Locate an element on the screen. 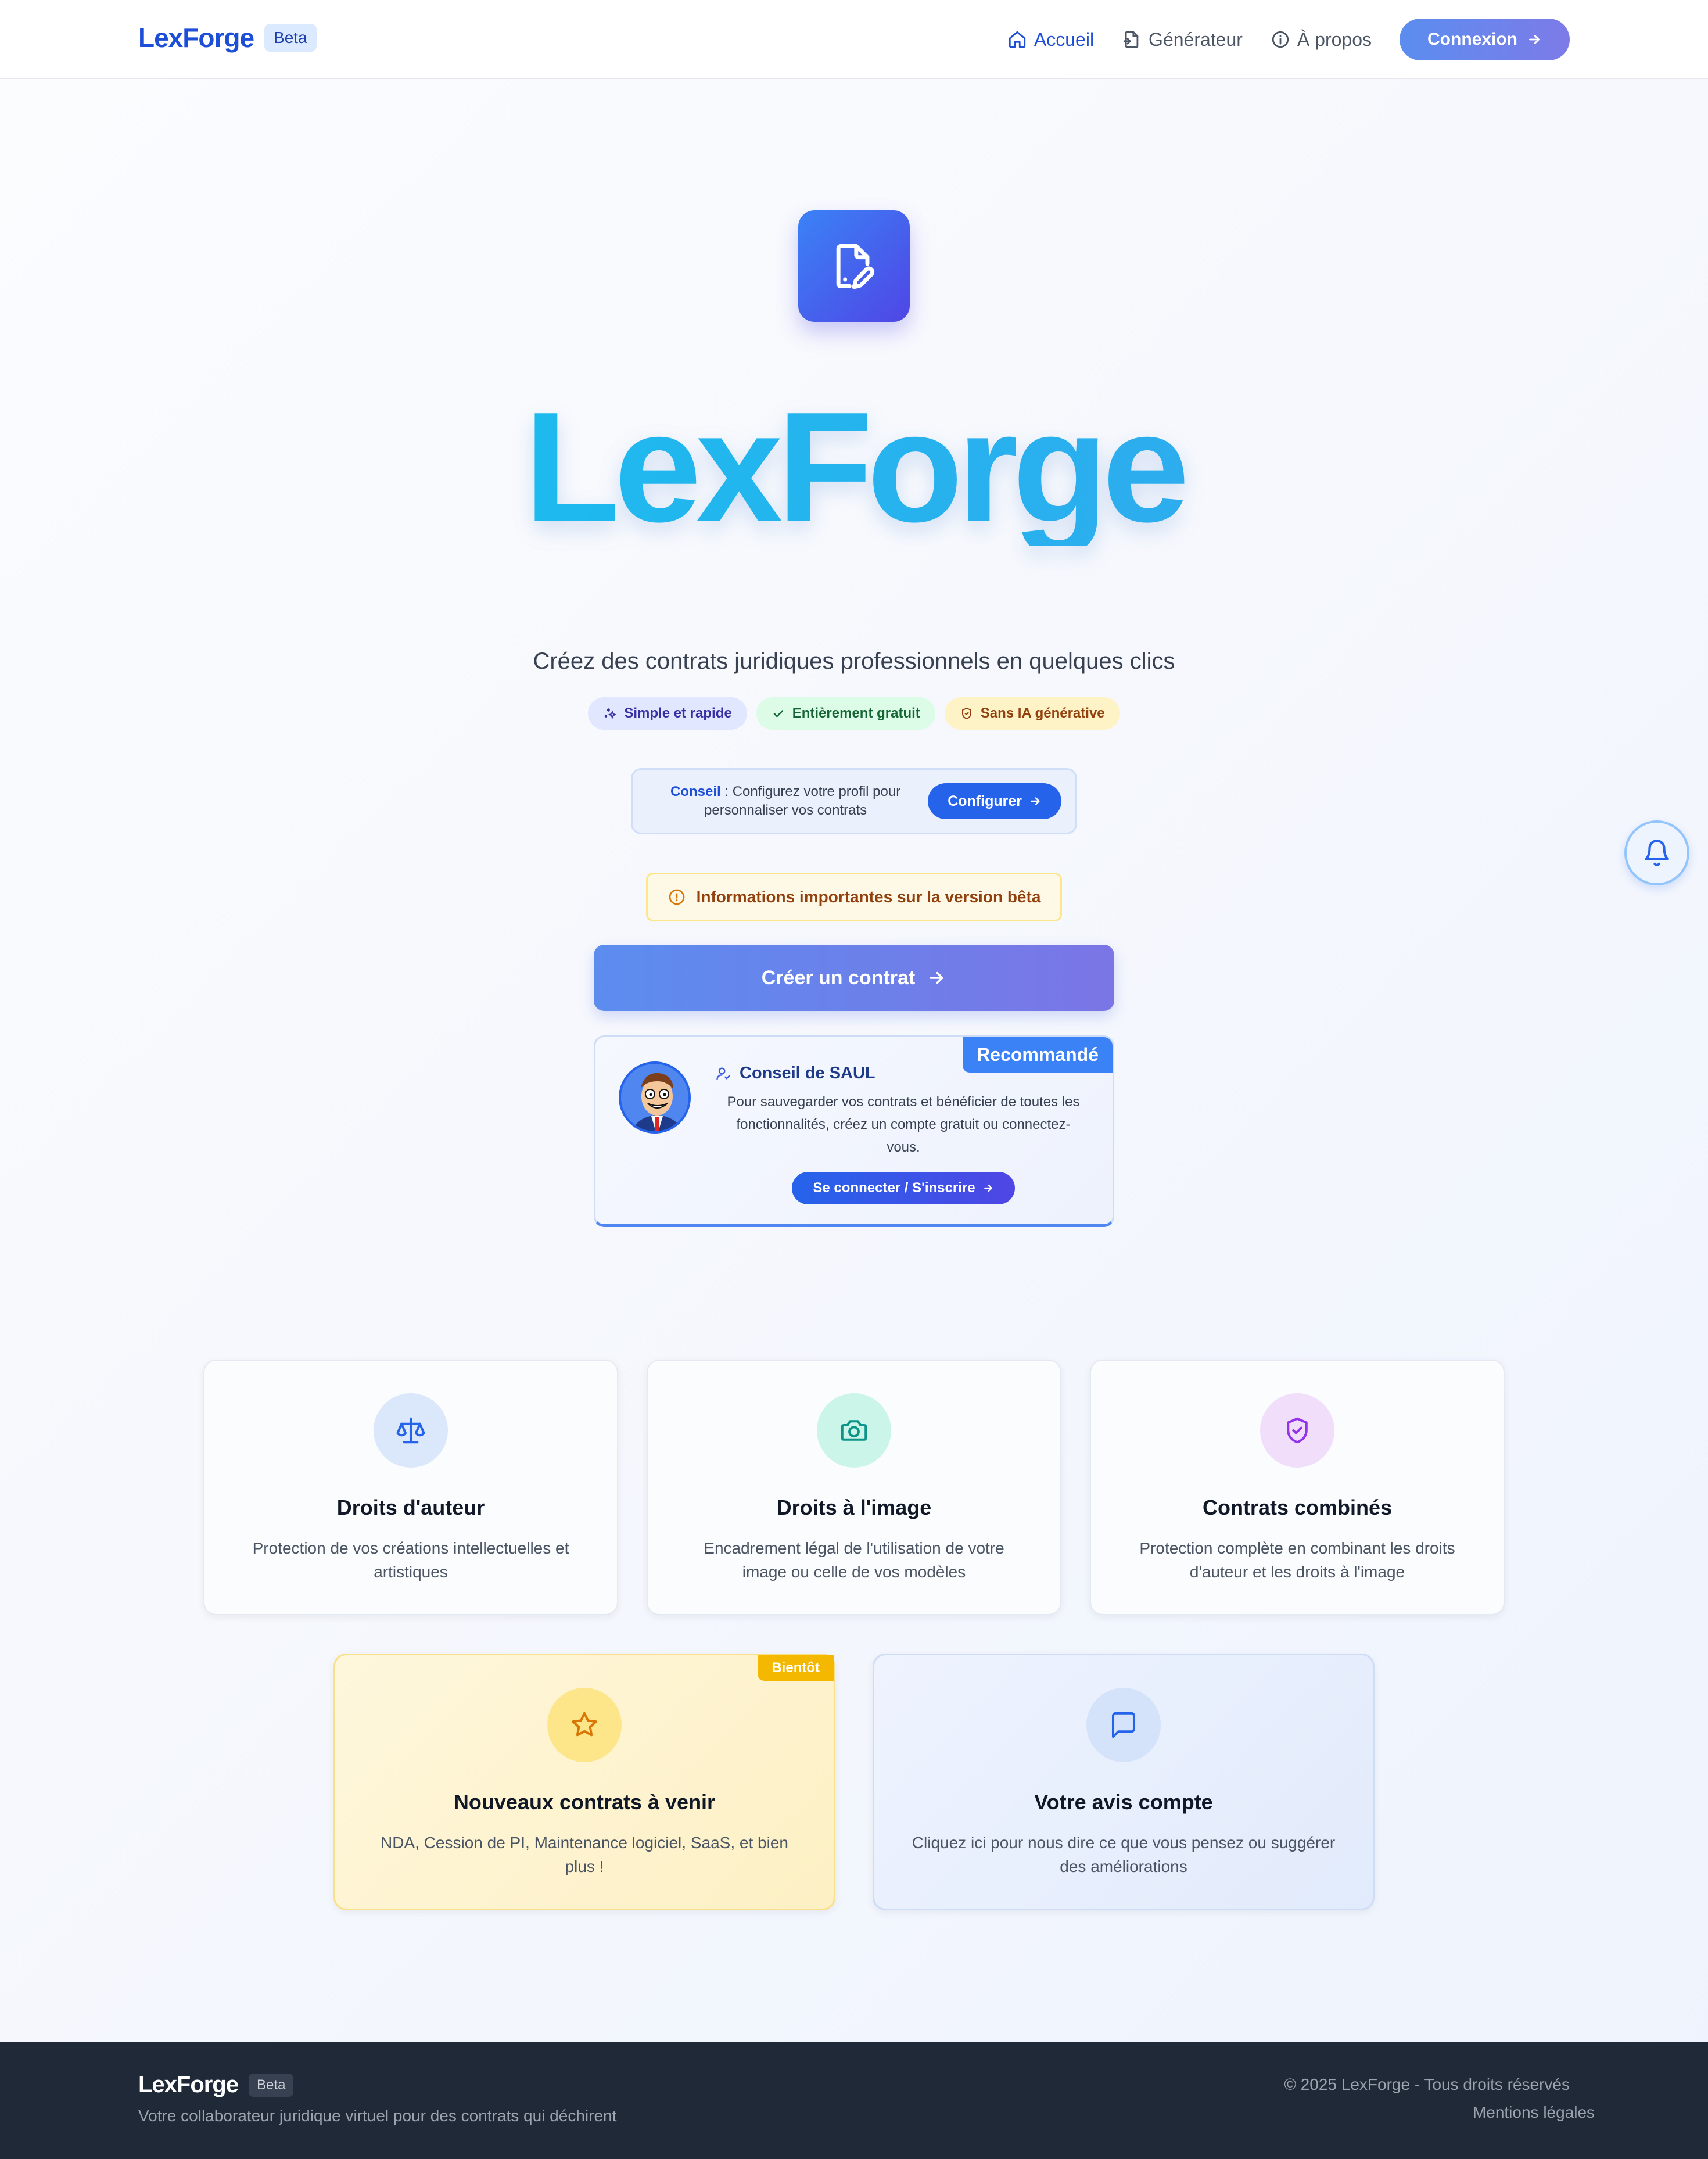 The height and width of the screenshot is (2159, 1708). login-signup-button: Se connecter / S'inscrire is located at coordinates (903, 1188).